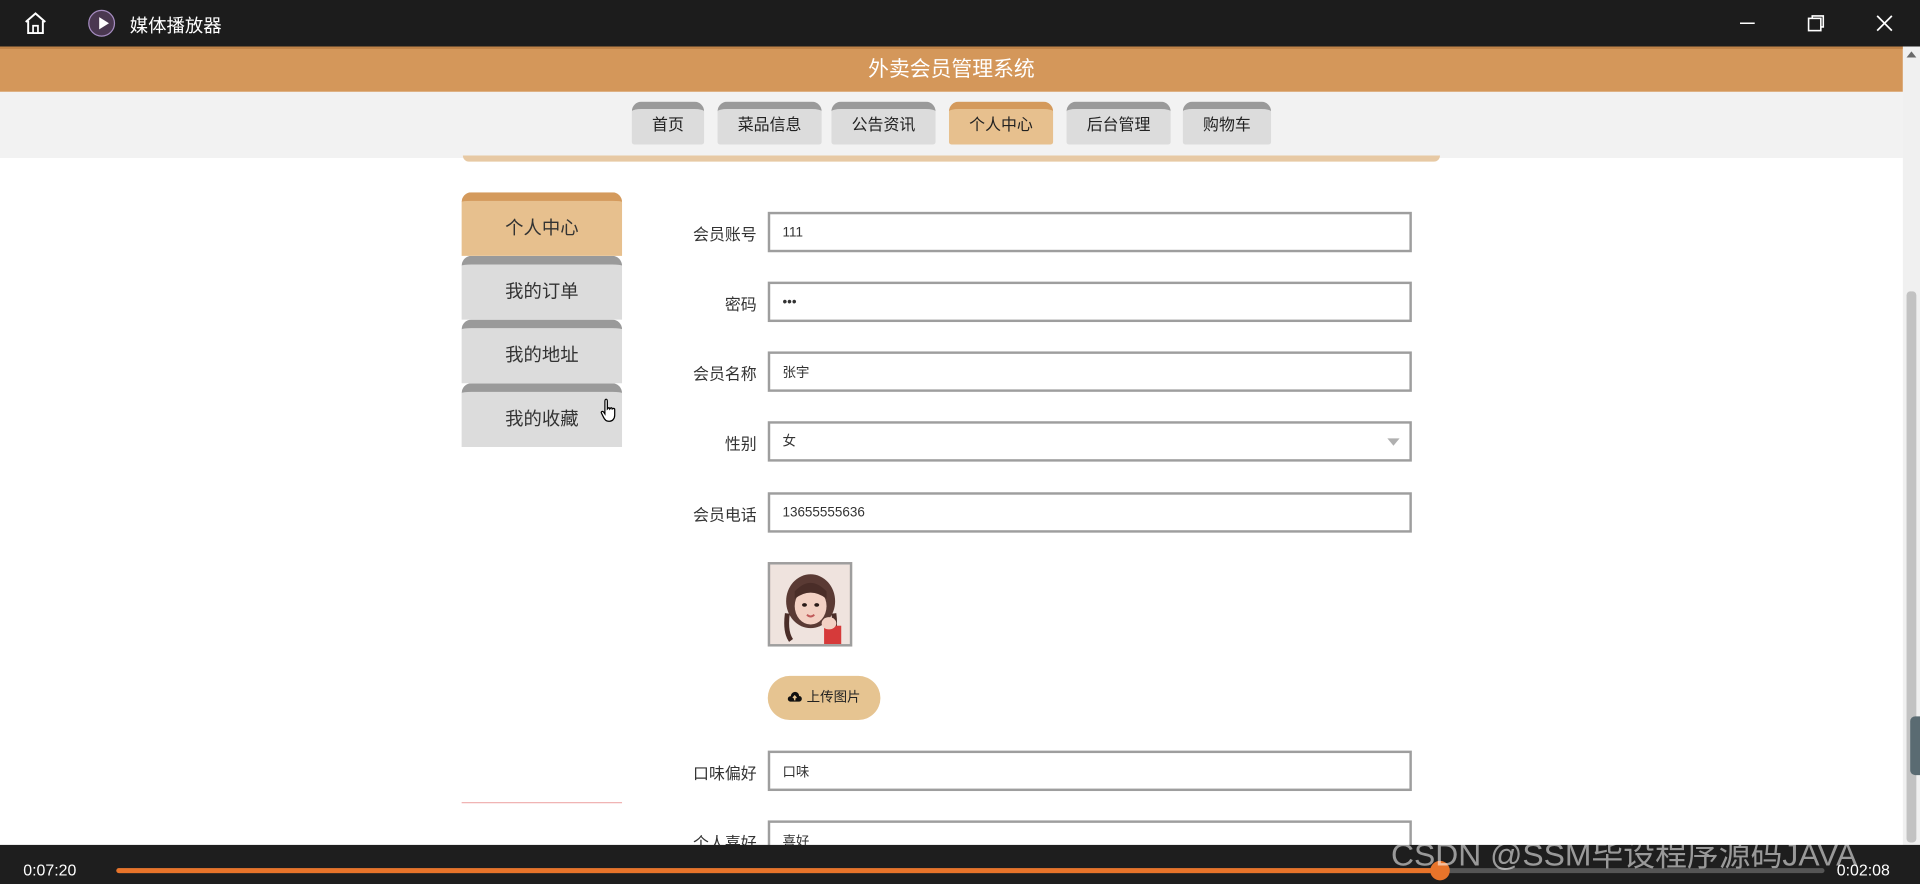 This screenshot has width=1920, height=884. What do you see at coordinates (542, 224) in the screenshot?
I see `sidebar-item-personal-center: 个人中心` at bounding box center [542, 224].